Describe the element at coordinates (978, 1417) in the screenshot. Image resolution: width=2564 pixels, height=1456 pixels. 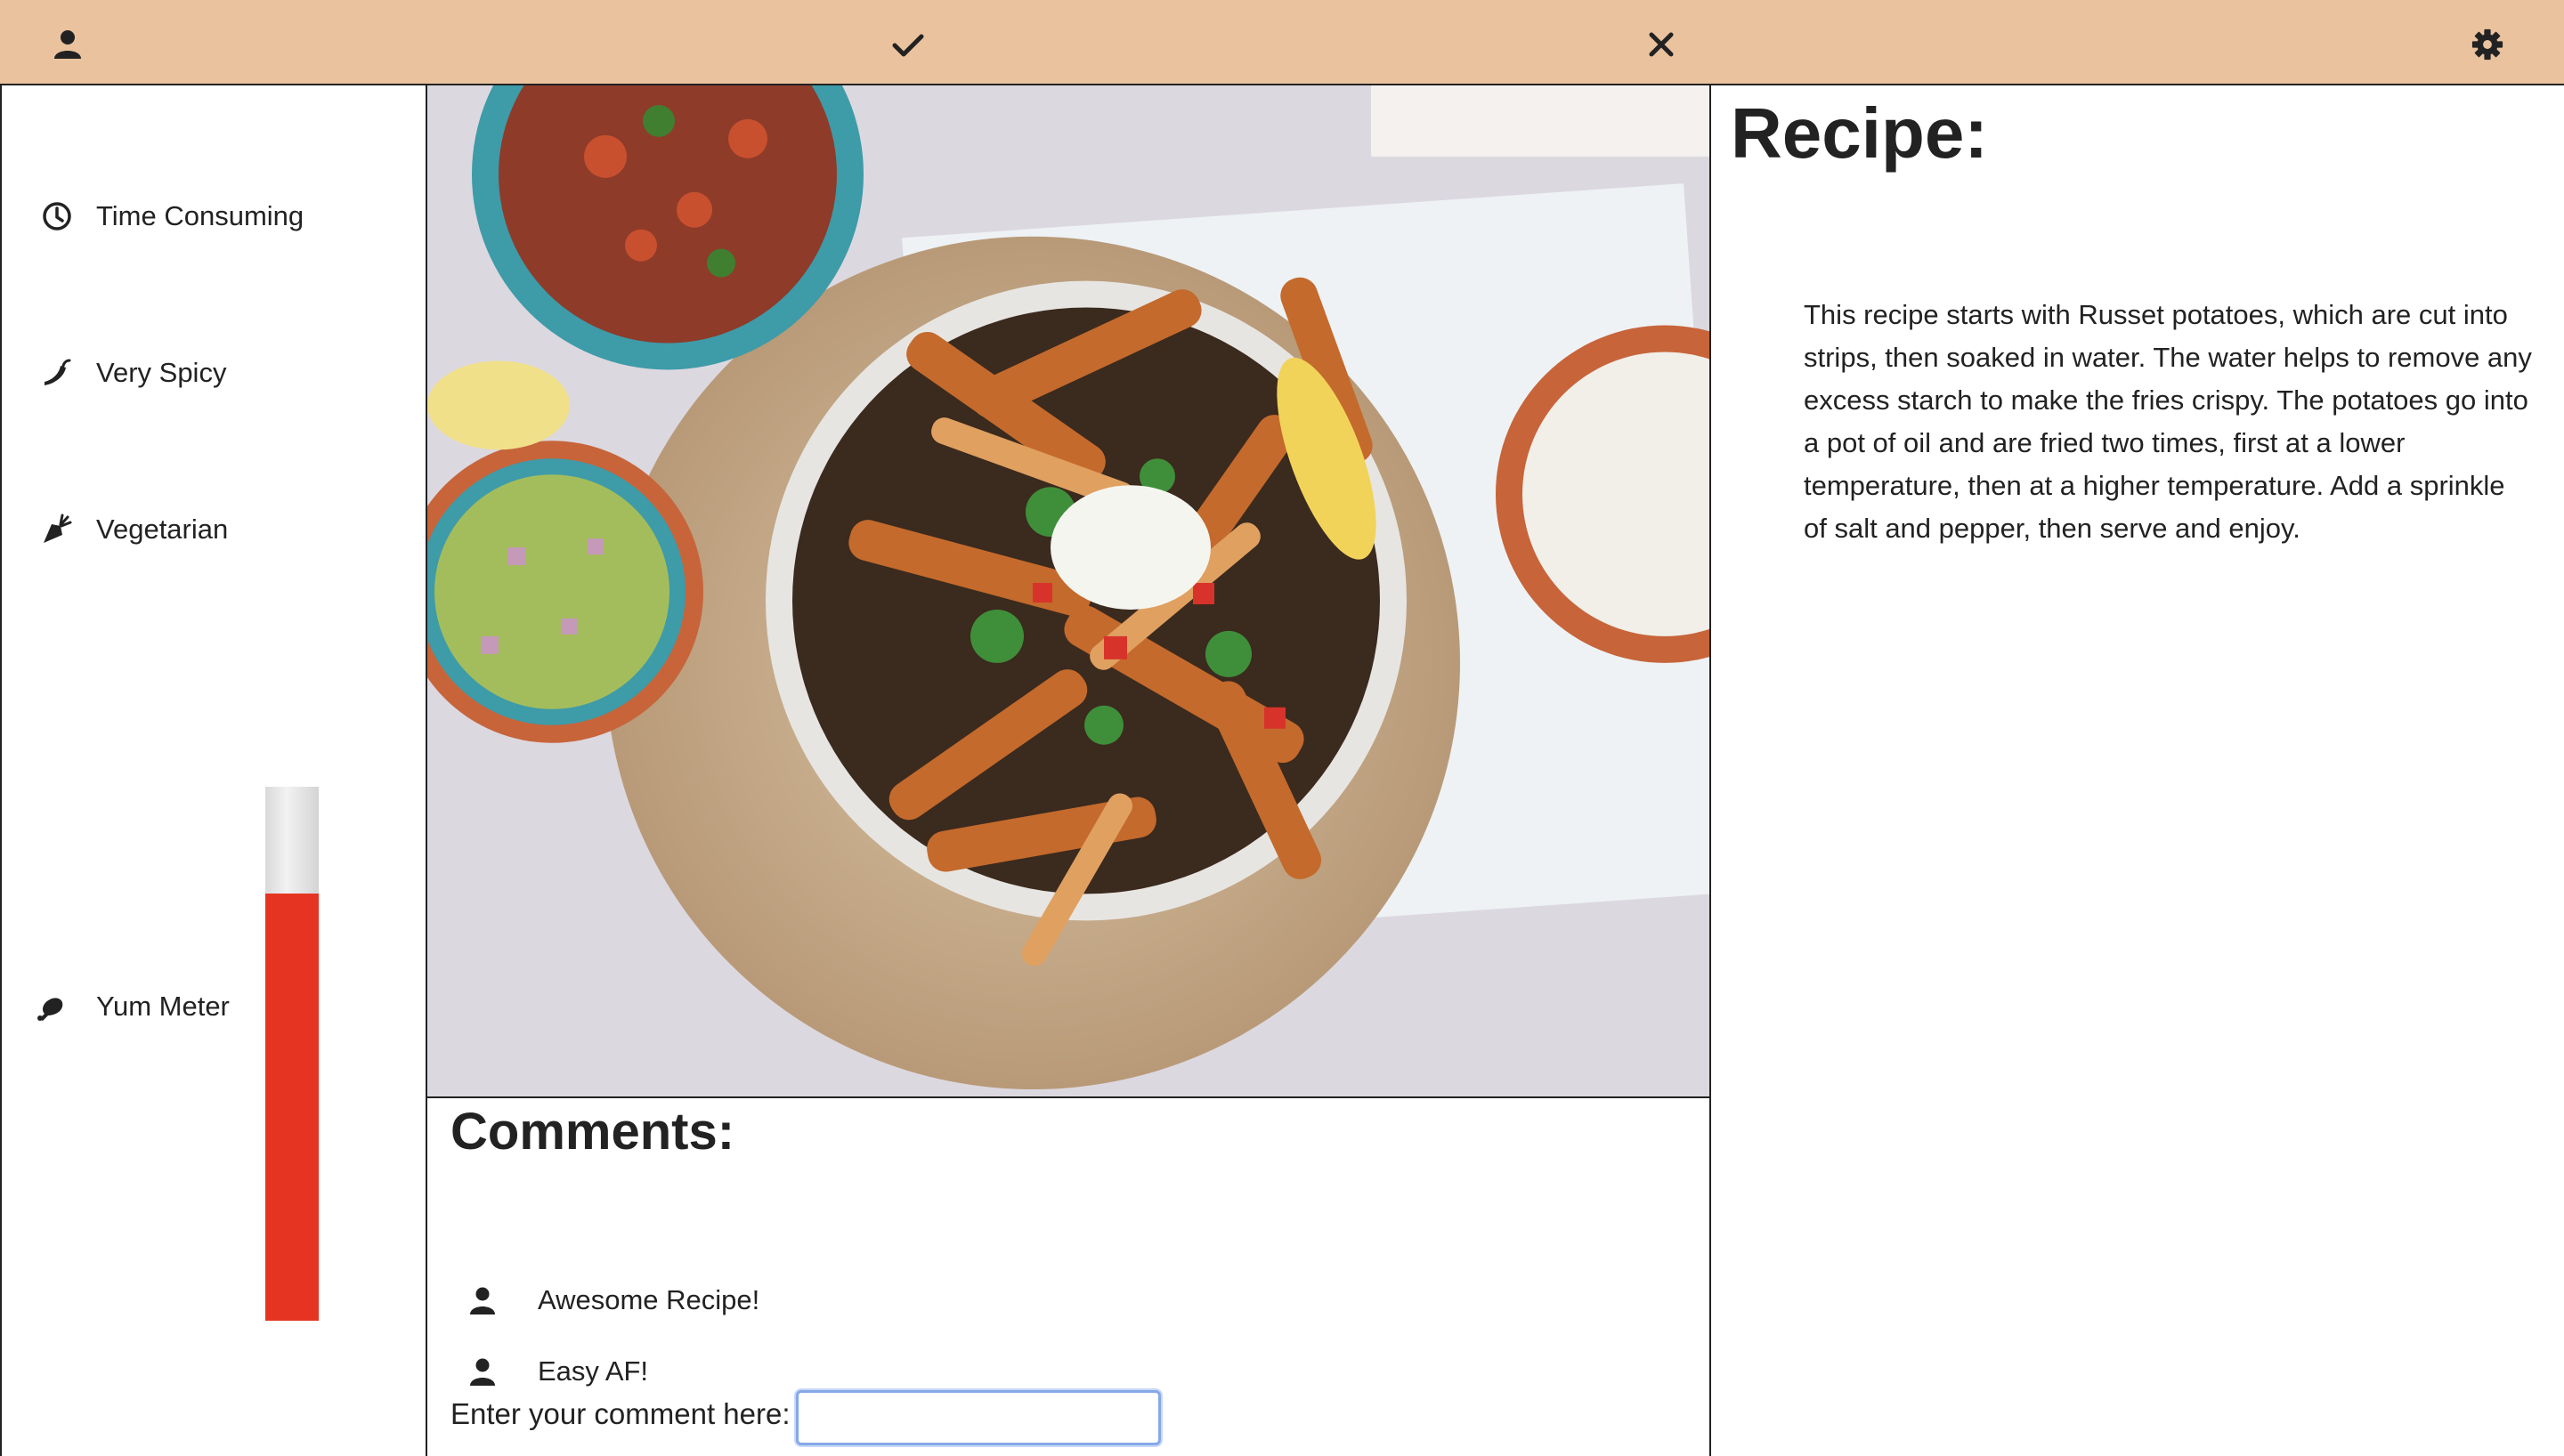
I see `comment-input` at that location.